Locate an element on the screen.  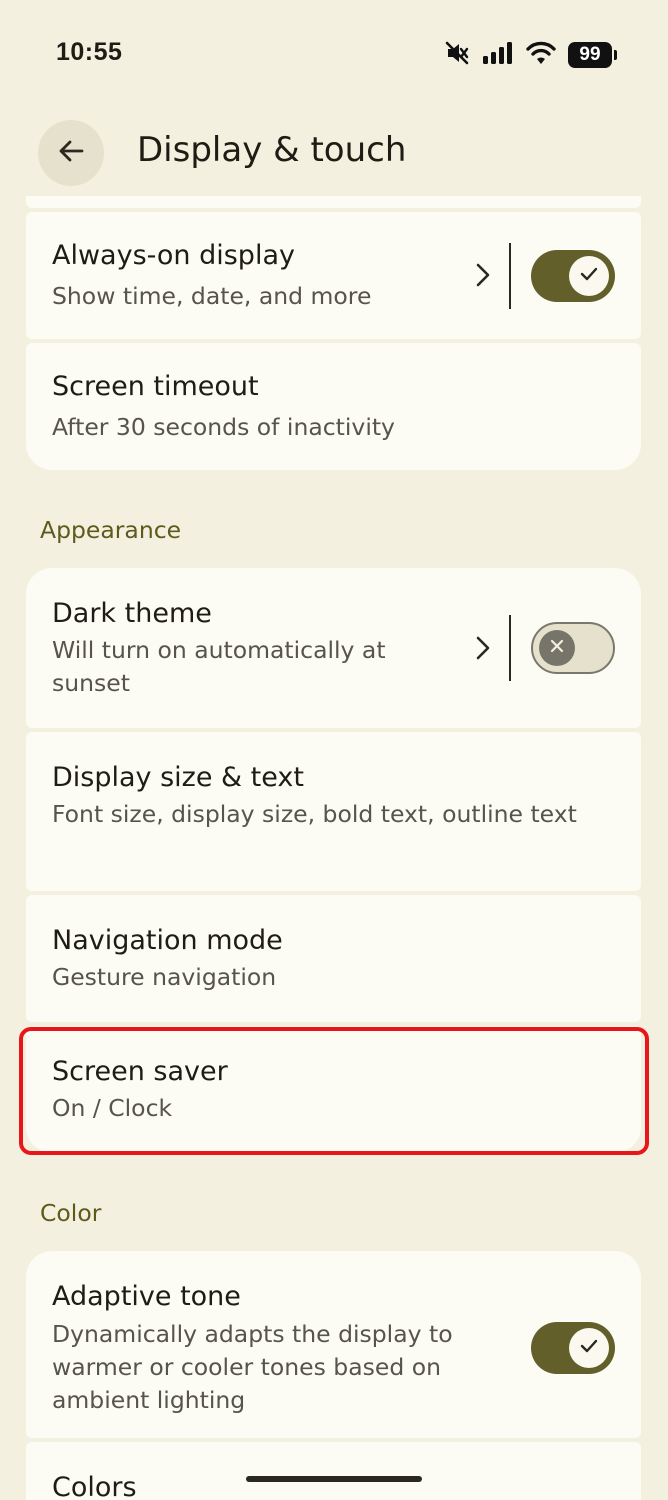
adaptive-tone-toggle is located at coordinates (573, 1348).